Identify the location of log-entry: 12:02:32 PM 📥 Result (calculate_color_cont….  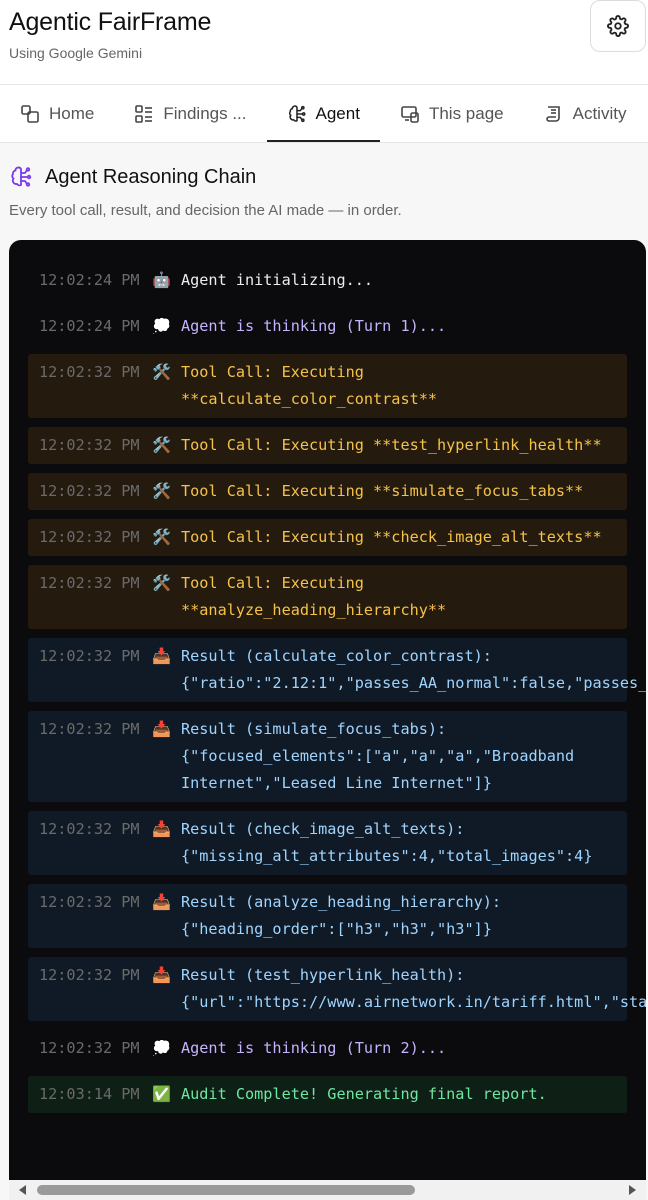
(337, 670).